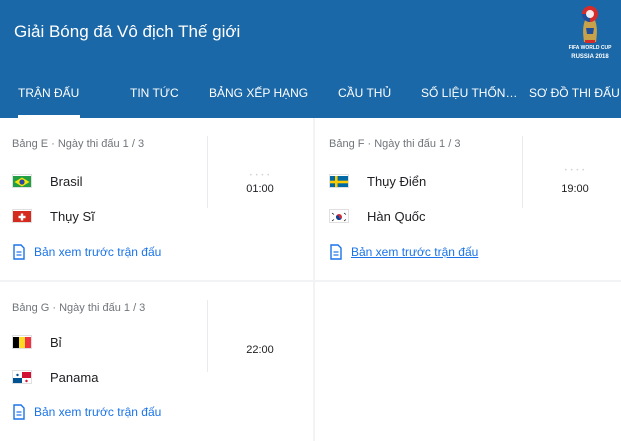 This screenshot has height=441, width=621. I want to click on tab-news: TIN TỨC, so click(157, 94).